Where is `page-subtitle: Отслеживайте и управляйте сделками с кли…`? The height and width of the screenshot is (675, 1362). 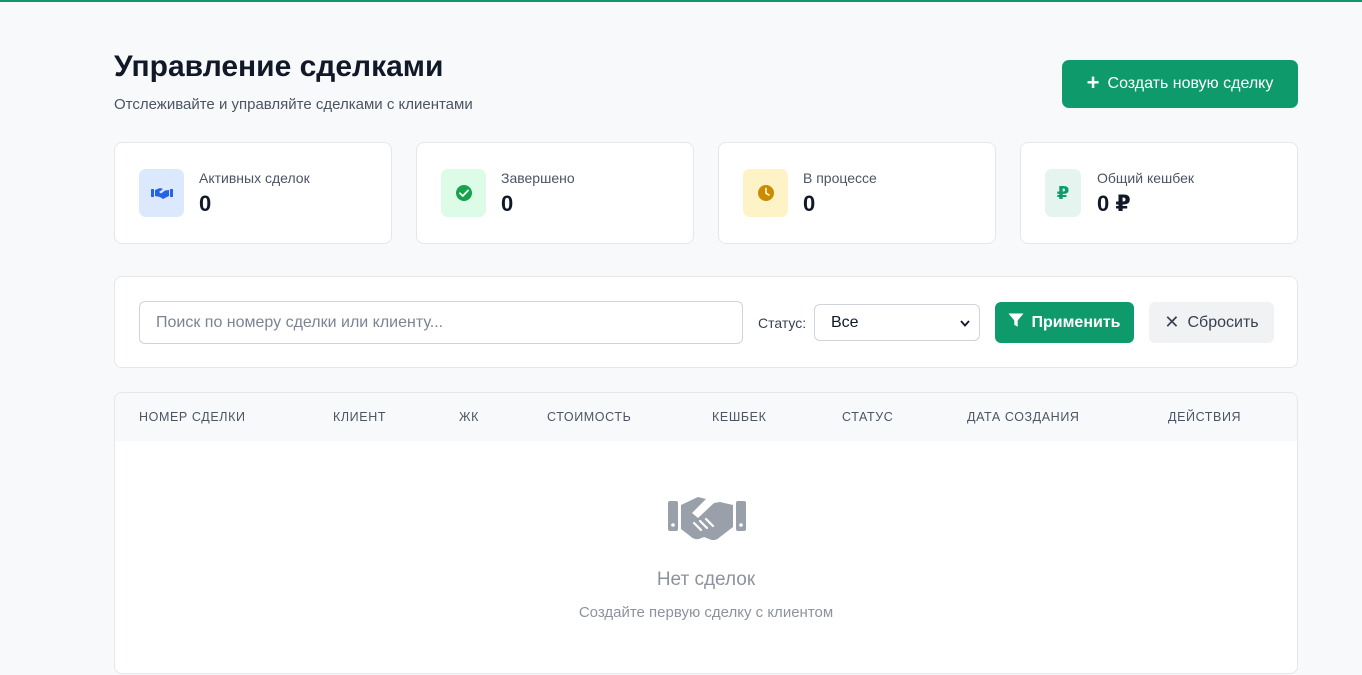 page-subtitle: Отслеживайте и управляйте сделками с кли… is located at coordinates (293, 104).